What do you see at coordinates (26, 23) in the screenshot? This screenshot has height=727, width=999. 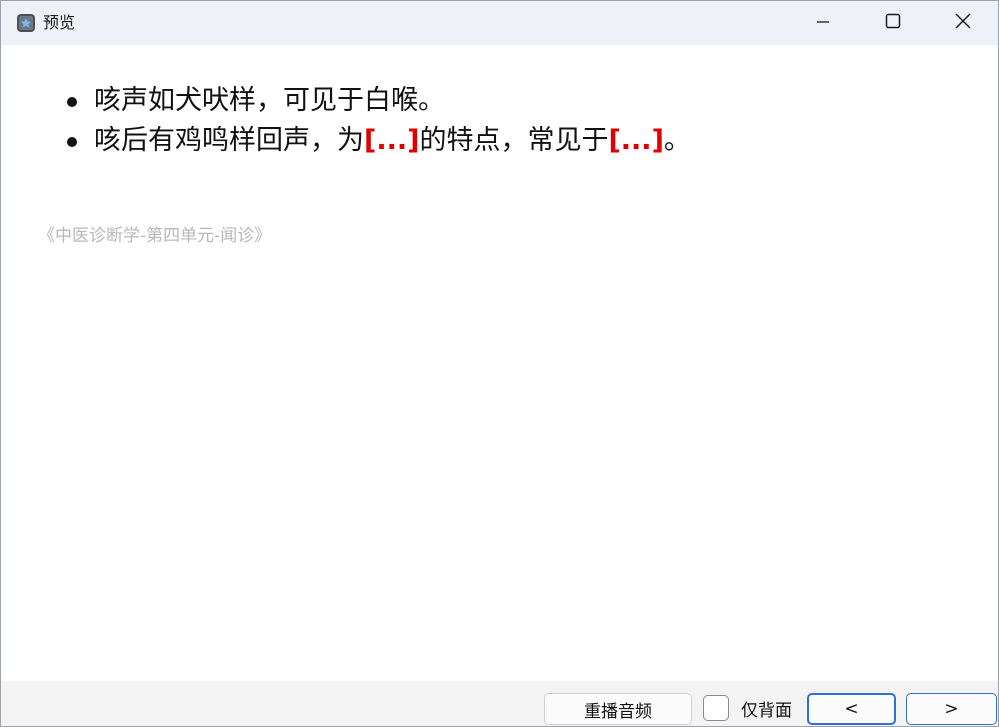 I see `app-icon` at bounding box center [26, 23].